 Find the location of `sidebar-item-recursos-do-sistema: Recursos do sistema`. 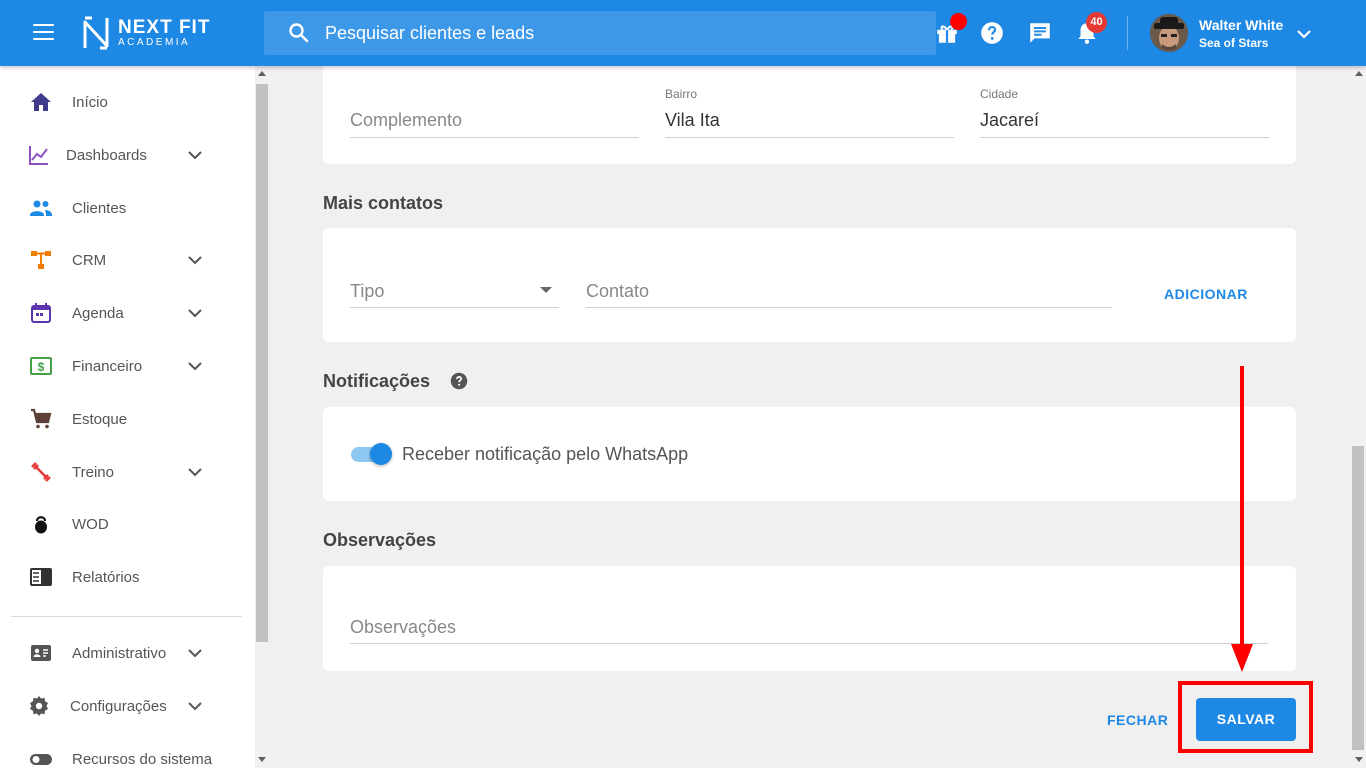

sidebar-item-recursos-do-sistema: Recursos do sistema is located at coordinates (127, 751).